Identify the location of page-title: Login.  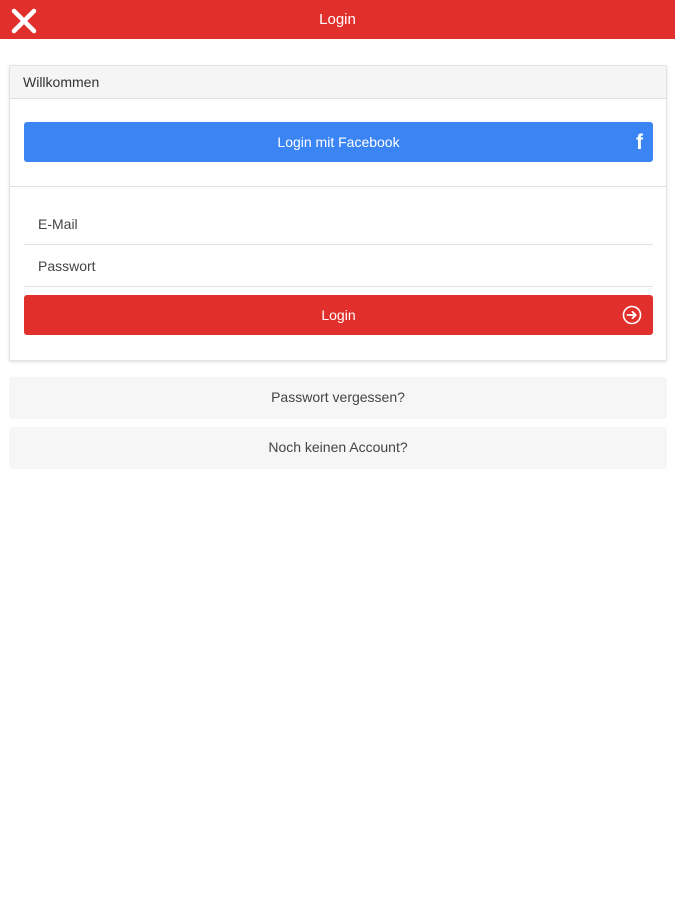
(337, 19).